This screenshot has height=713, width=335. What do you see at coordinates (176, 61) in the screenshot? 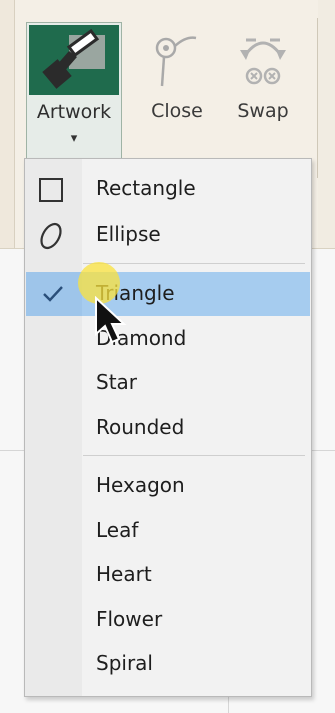
I see `close-path-icon` at bounding box center [176, 61].